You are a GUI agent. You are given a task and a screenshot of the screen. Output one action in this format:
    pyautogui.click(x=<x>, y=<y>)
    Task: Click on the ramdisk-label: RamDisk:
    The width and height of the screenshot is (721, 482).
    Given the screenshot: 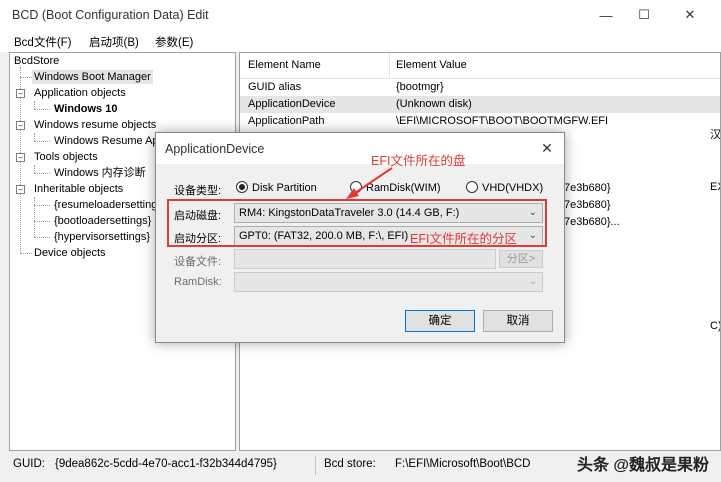 What is the action you would take?
    pyautogui.click(x=198, y=282)
    